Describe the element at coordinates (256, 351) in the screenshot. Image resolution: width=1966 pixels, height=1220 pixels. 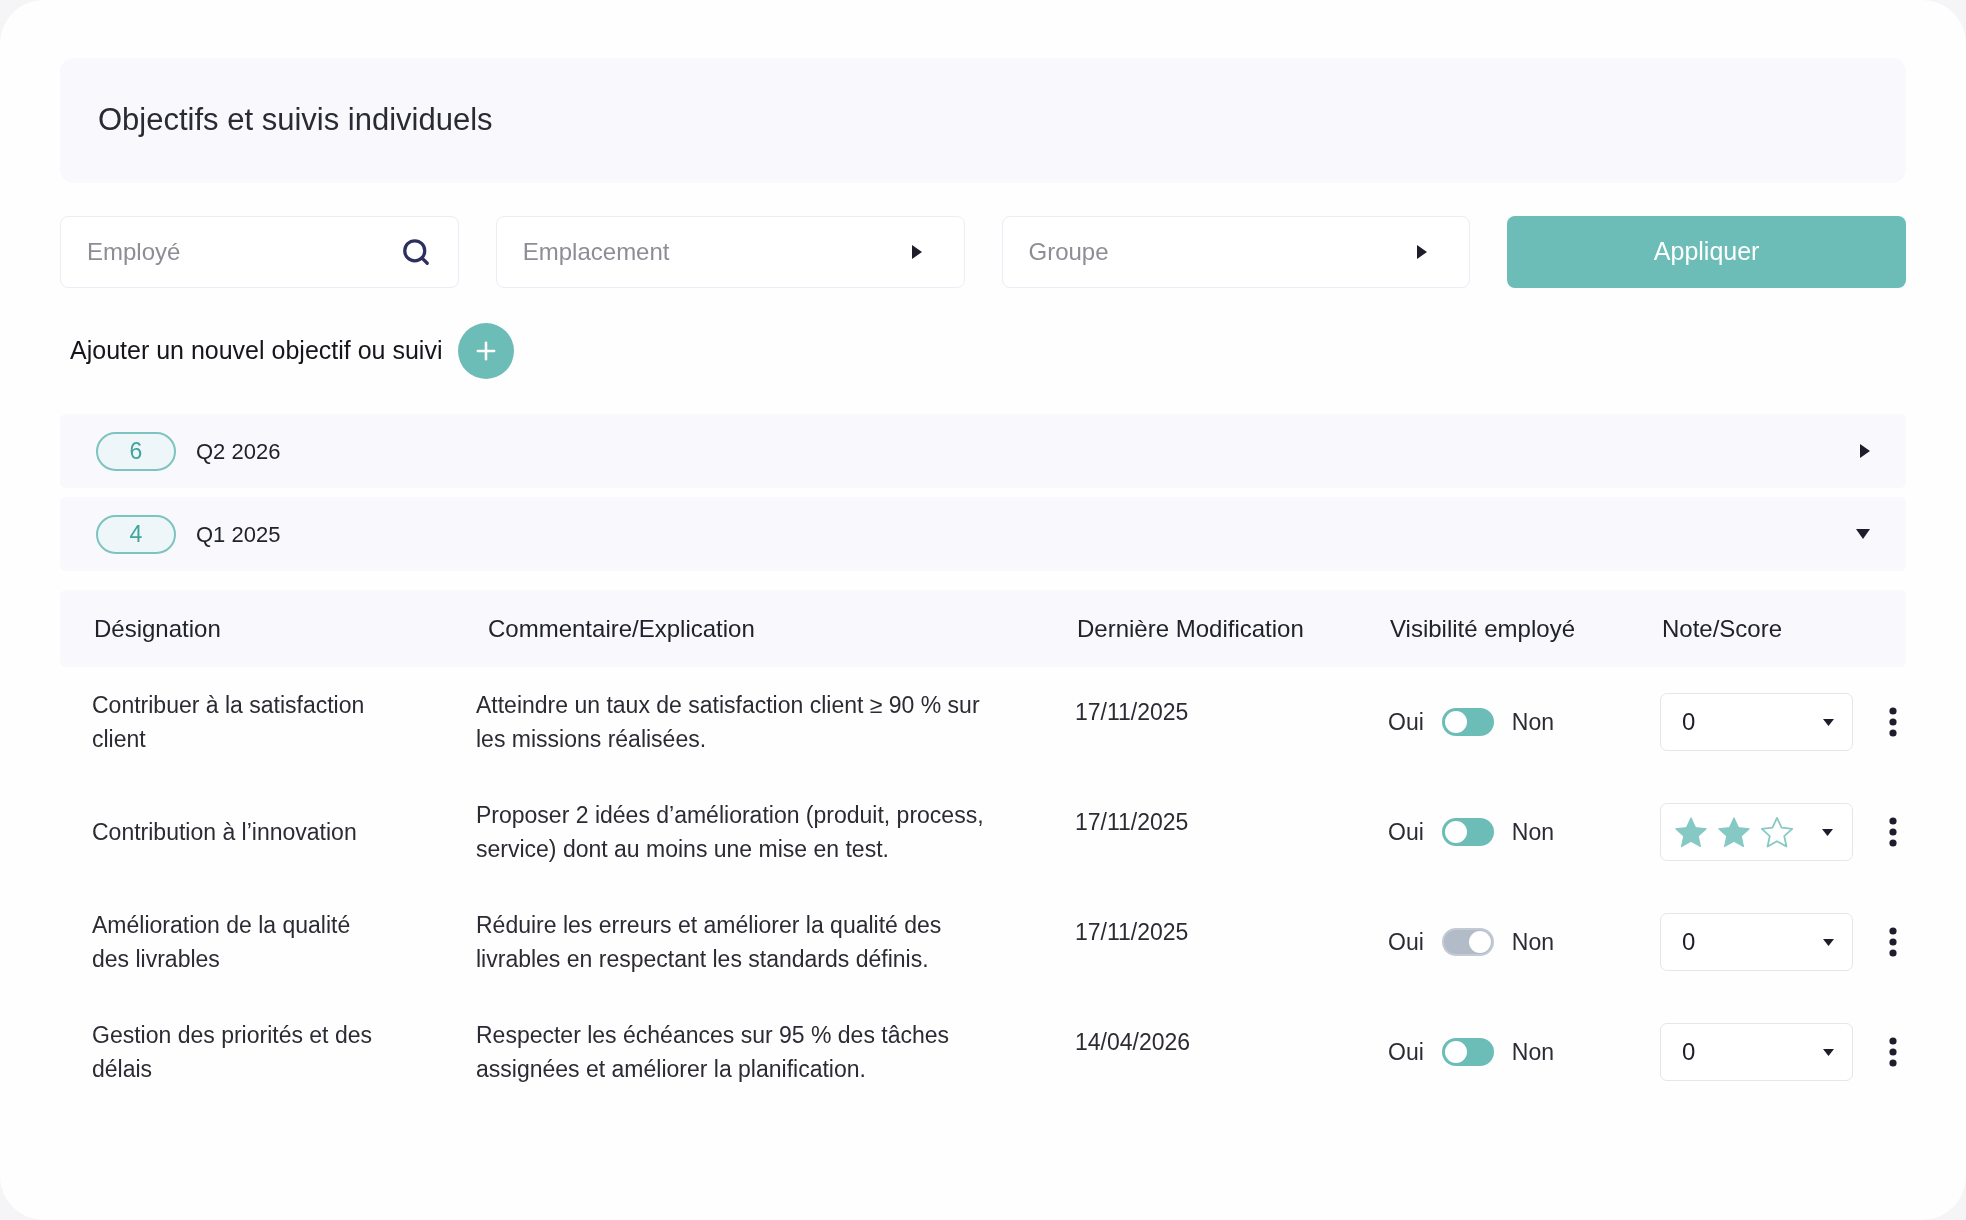
I see `add-objective-label: Ajouter un nouvel objectif ou suivi` at that location.